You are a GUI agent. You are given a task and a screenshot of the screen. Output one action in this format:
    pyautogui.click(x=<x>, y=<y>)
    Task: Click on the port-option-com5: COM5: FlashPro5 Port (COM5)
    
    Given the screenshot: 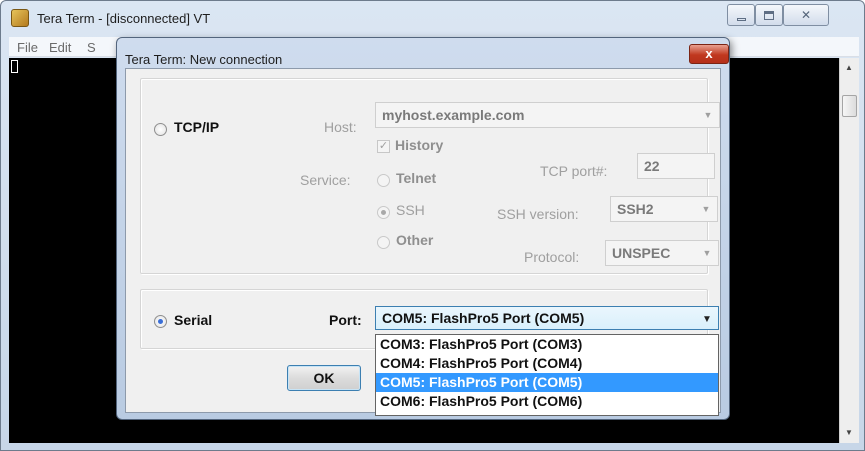 What is the action you would take?
    pyautogui.click(x=547, y=382)
    